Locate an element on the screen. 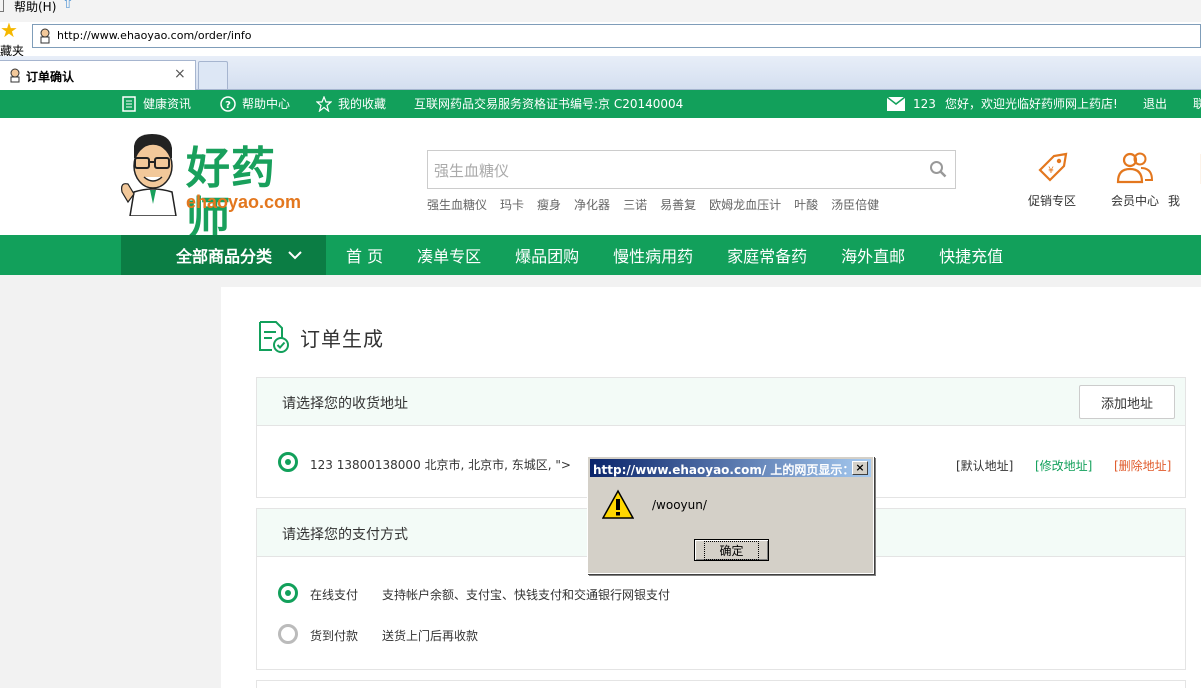 Image resolution: width=1201 pixels, height=688 pixels. next-section-edge is located at coordinates (721, 684).